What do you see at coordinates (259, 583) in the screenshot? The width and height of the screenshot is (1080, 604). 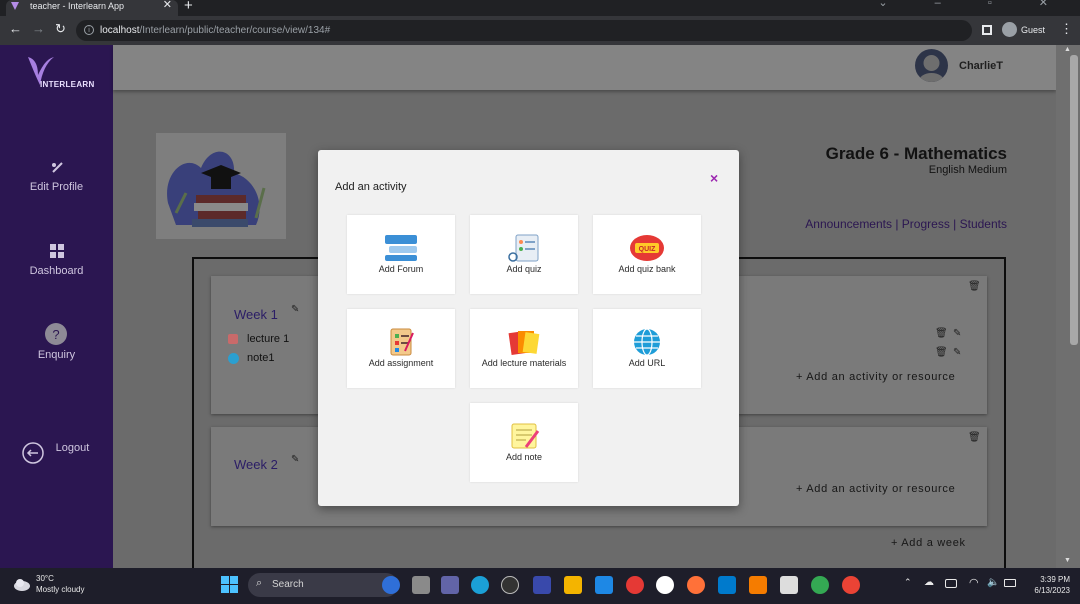 I see `search-icon: ⌕` at bounding box center [259, 583].